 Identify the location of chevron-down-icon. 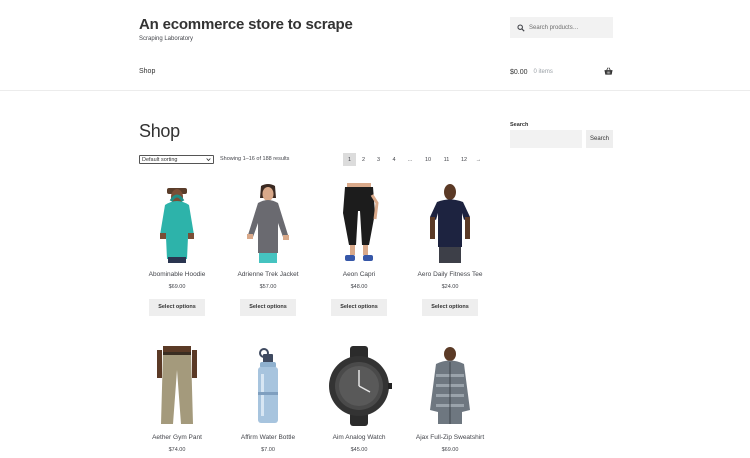
(208, 160).